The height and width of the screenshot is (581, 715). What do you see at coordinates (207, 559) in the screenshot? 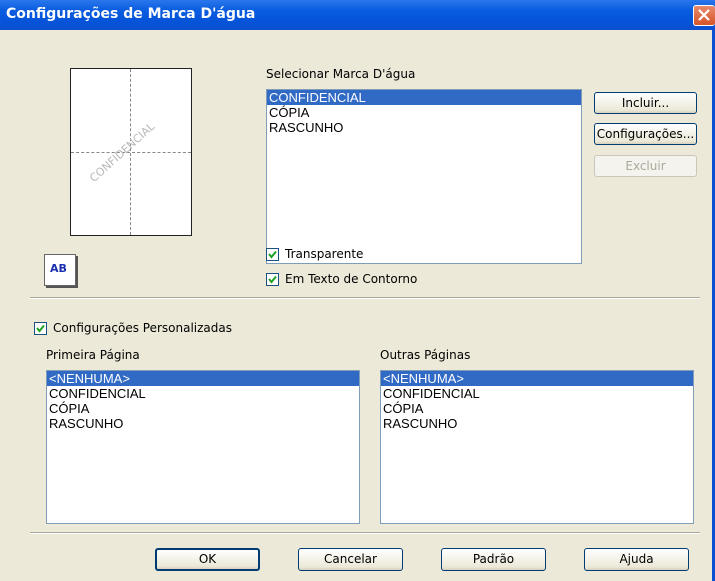
I see `ok-button: OK` at bounding box center [207, 559].